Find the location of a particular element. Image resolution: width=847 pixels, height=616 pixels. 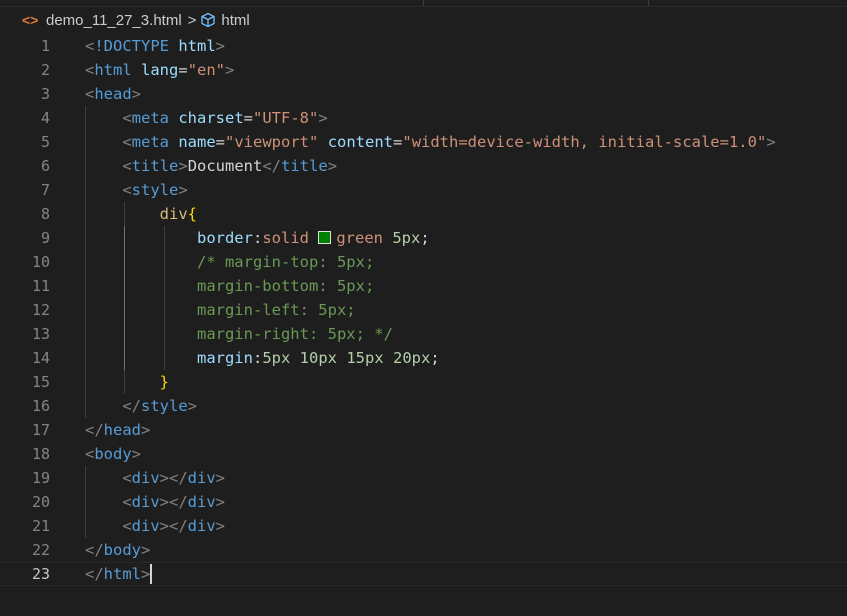

code-token: "viewport" is located at coordinates (272, 142).